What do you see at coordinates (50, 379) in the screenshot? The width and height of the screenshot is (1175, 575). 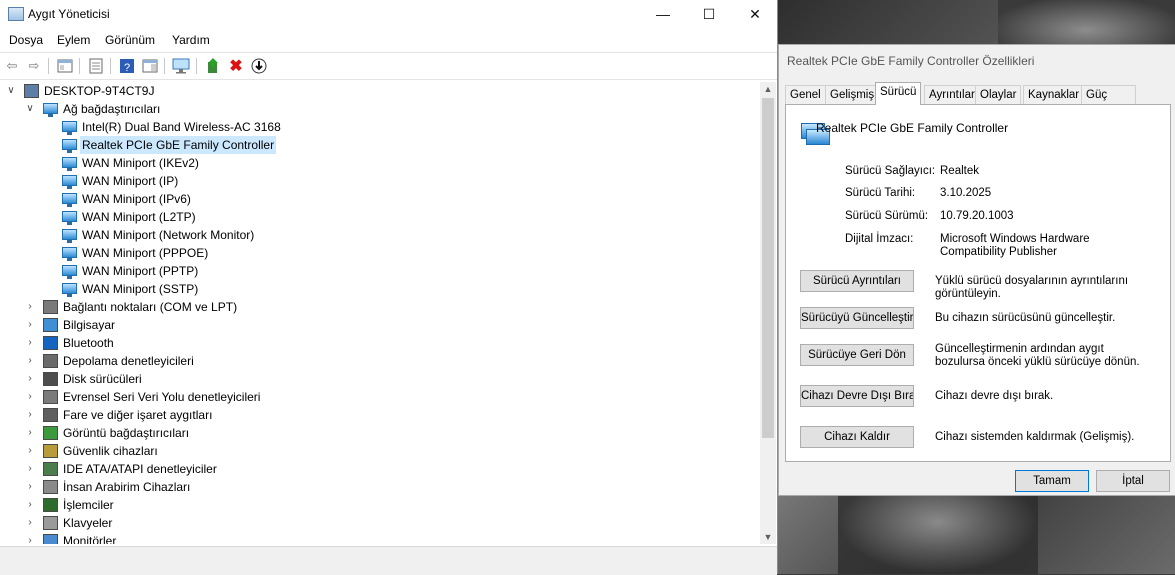 I see `disk-drive-icon` at bounding box center [50, 379].